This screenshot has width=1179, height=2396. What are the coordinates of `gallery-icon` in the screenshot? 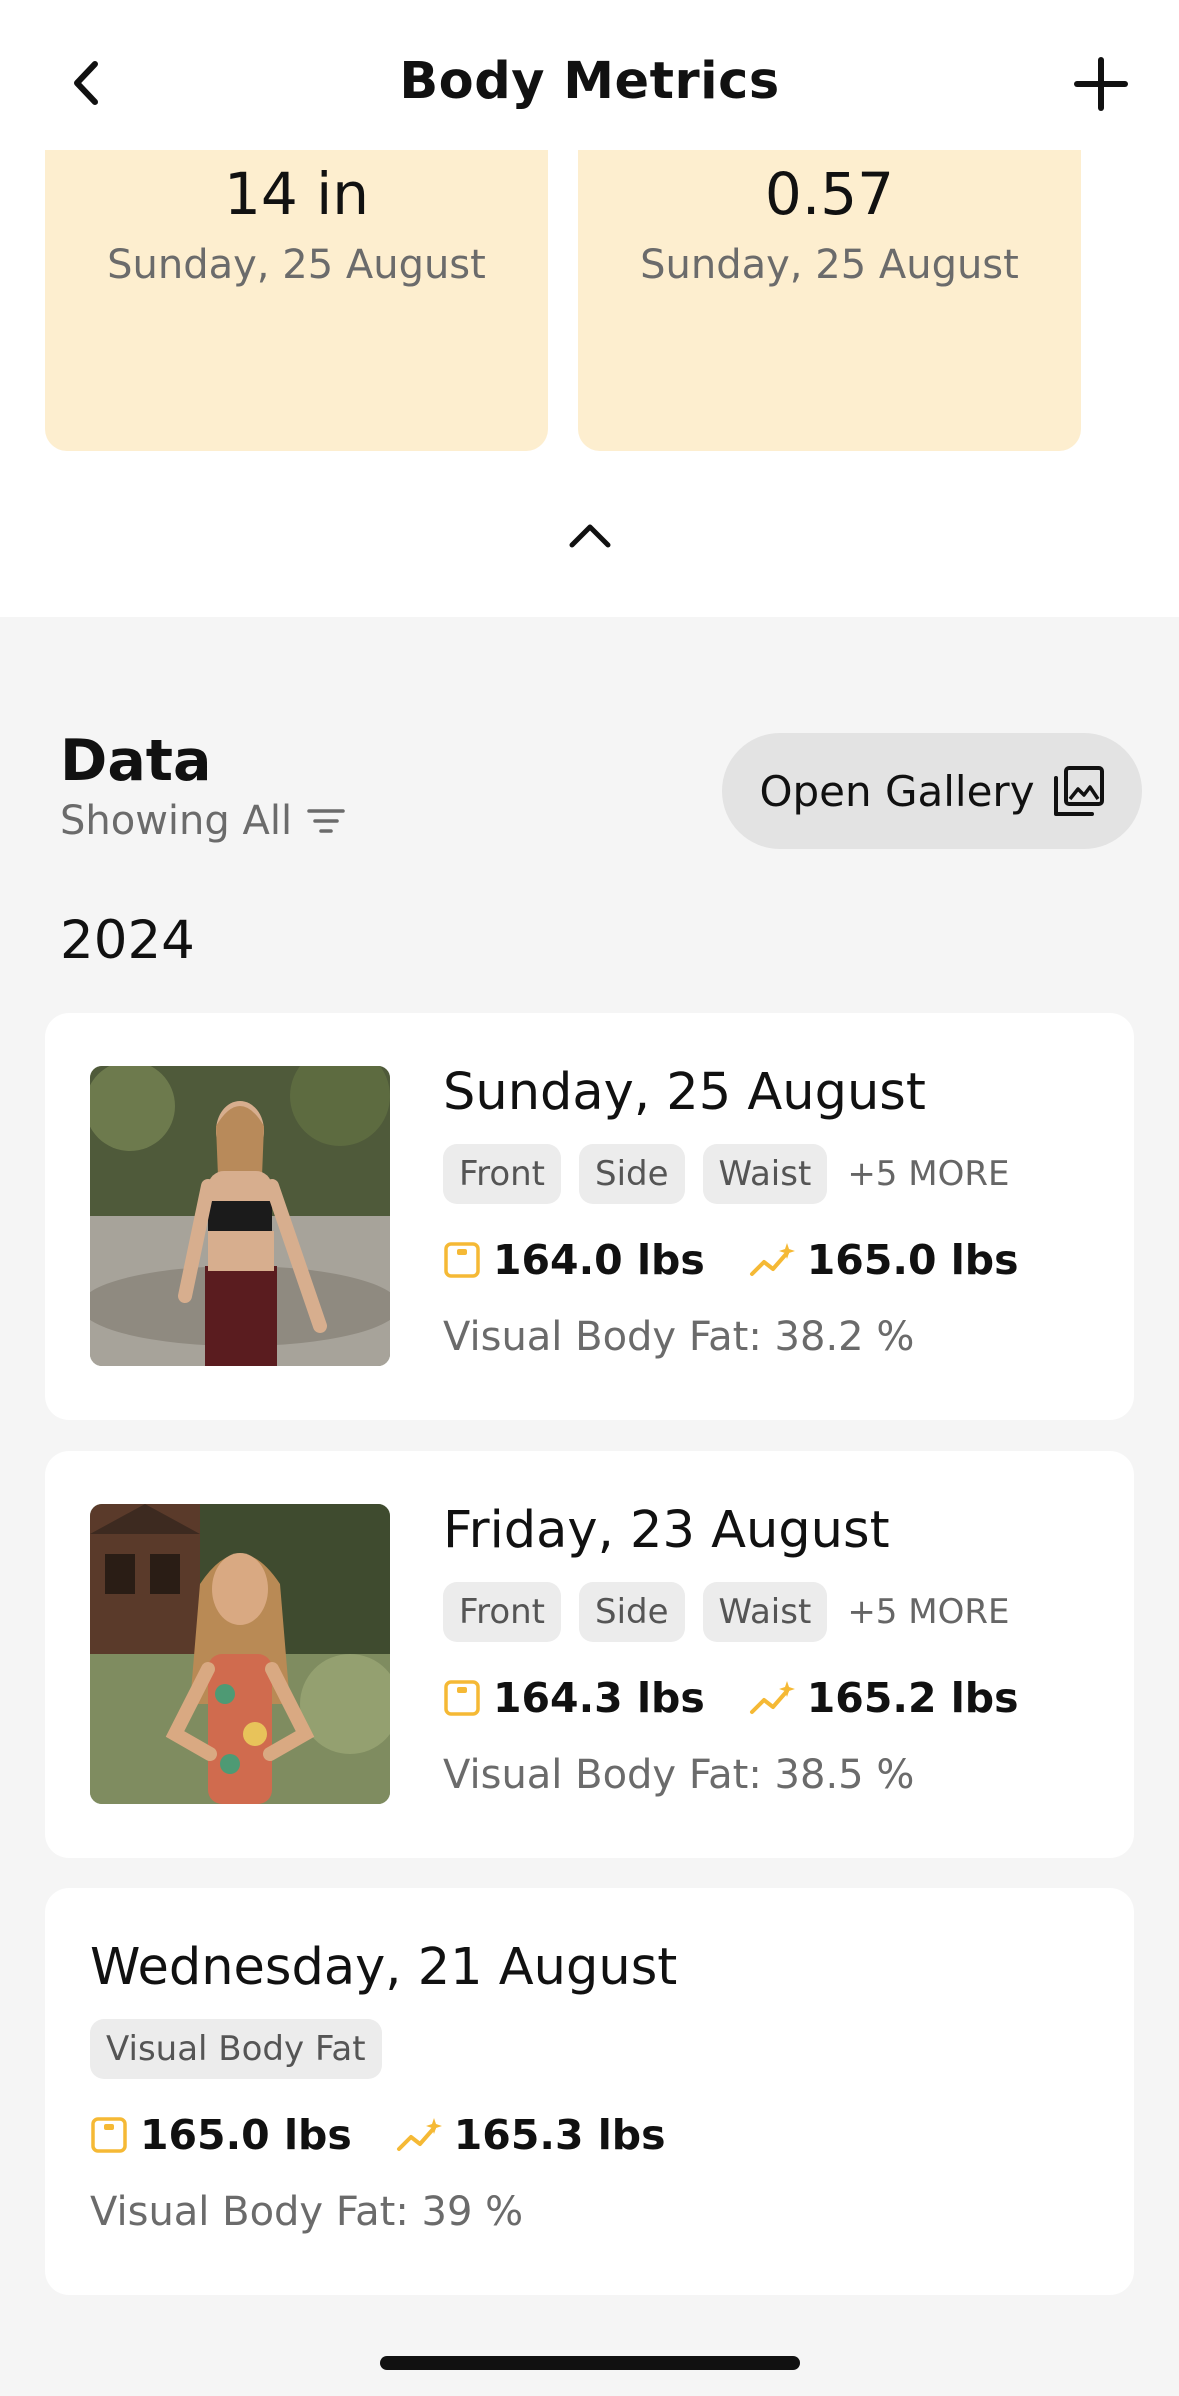 It's located at (1078, 791).